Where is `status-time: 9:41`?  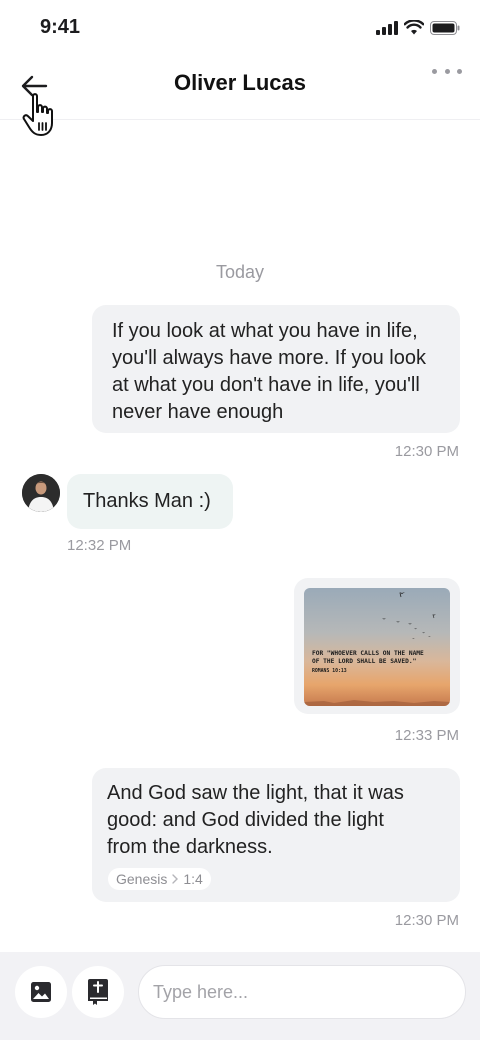
status-time: 9:41 is located at coordinates (60, 27).